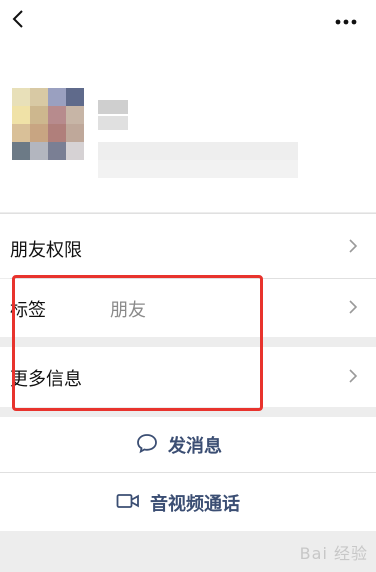 This screenshot has width=376, height=572. I want to click on video-camera-icon, so click(128, 503).